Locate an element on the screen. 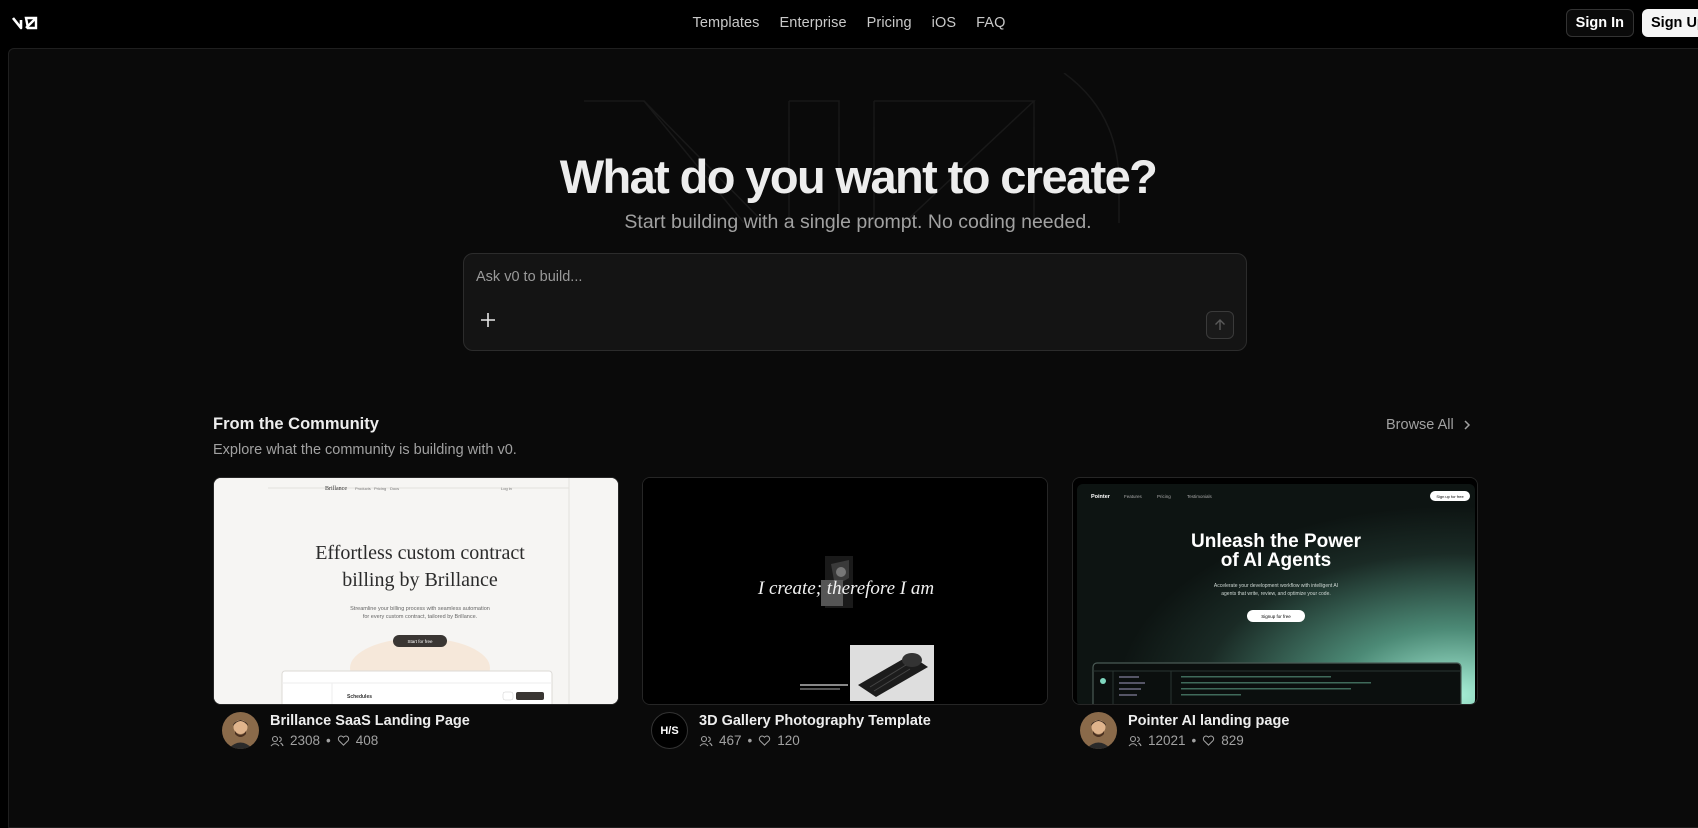  brillance-cta: Start for free is located at coordinates (420, 641).